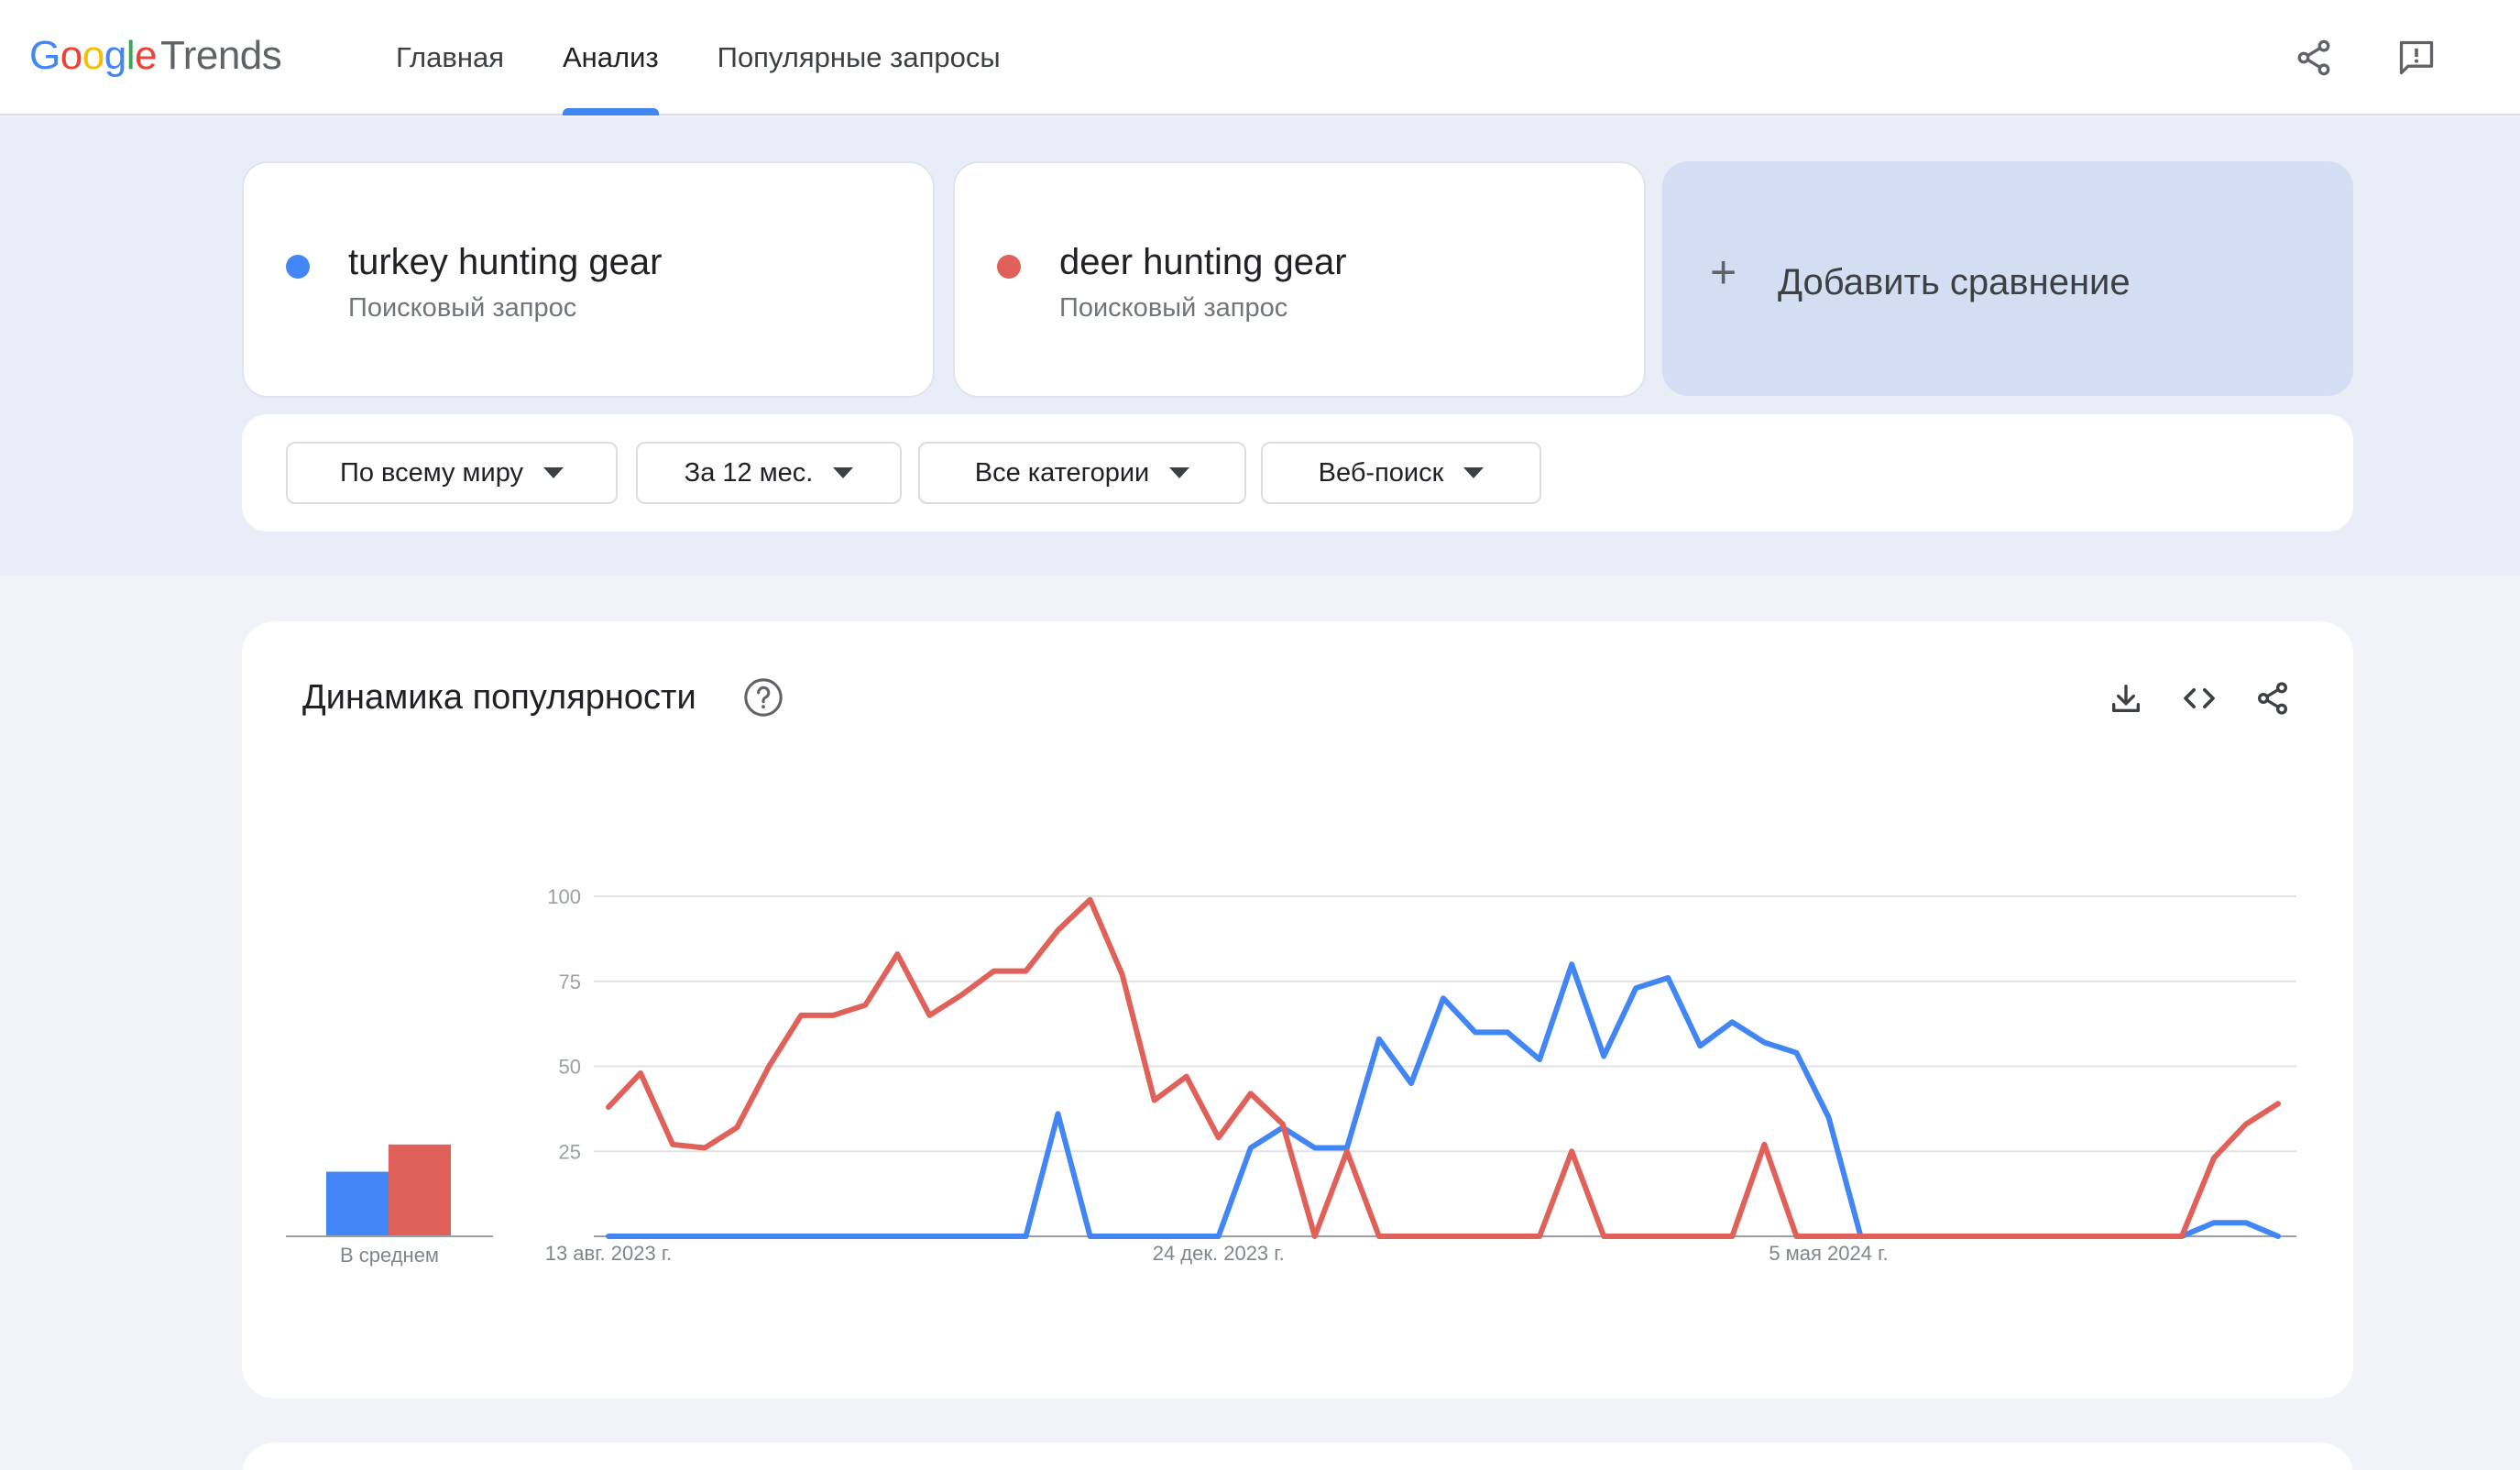 Image resolution: width=2520 pixels, height=1470 pixels. Describe the element at coordinates (1828, 1254) in the screenshot. I see `x-tick-label: 5 мая 2024 г.` at that location.